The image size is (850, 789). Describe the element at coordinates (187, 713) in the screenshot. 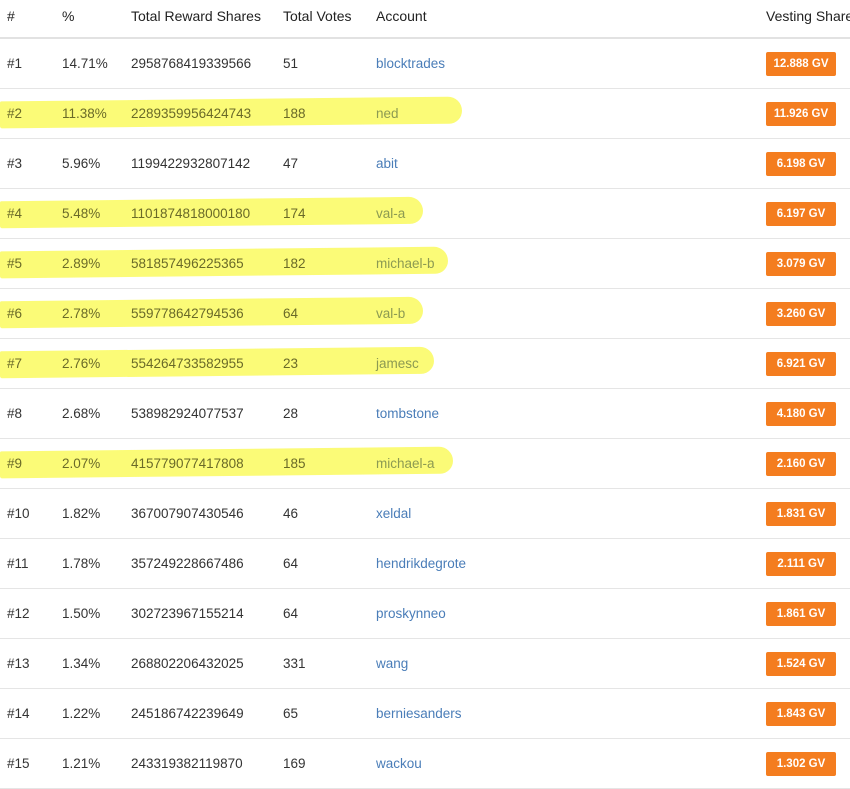

I see `reward-shares-cell: 245186742239649` at that location.